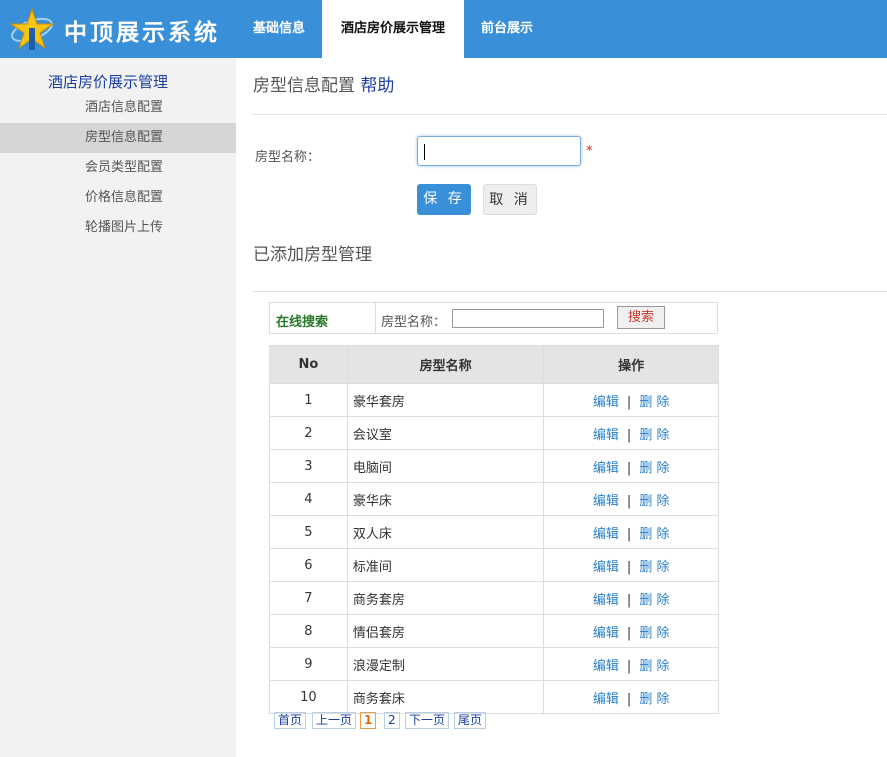 This screenshot has height=757, width=887. I want to click on page-1-link: 1, so click(368, 720).